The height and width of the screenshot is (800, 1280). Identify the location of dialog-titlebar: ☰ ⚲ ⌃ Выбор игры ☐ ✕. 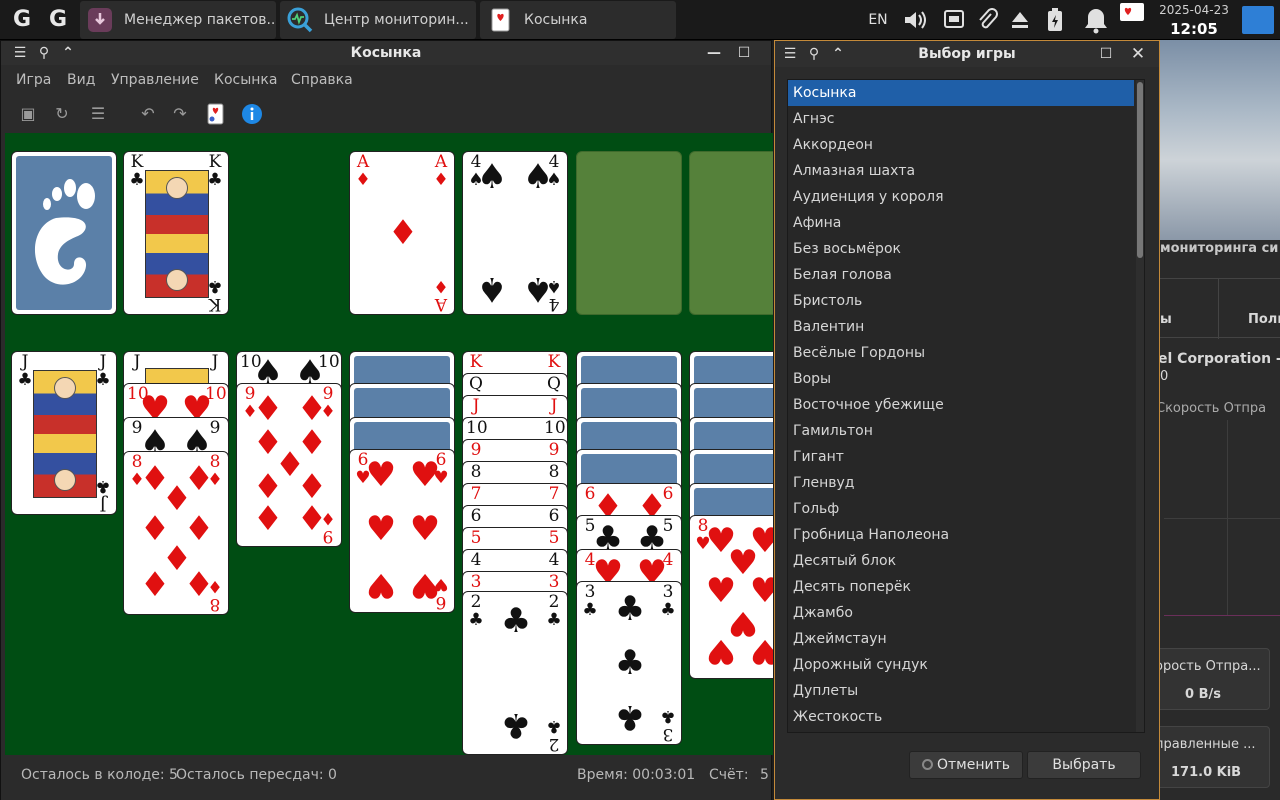
(967, 54).